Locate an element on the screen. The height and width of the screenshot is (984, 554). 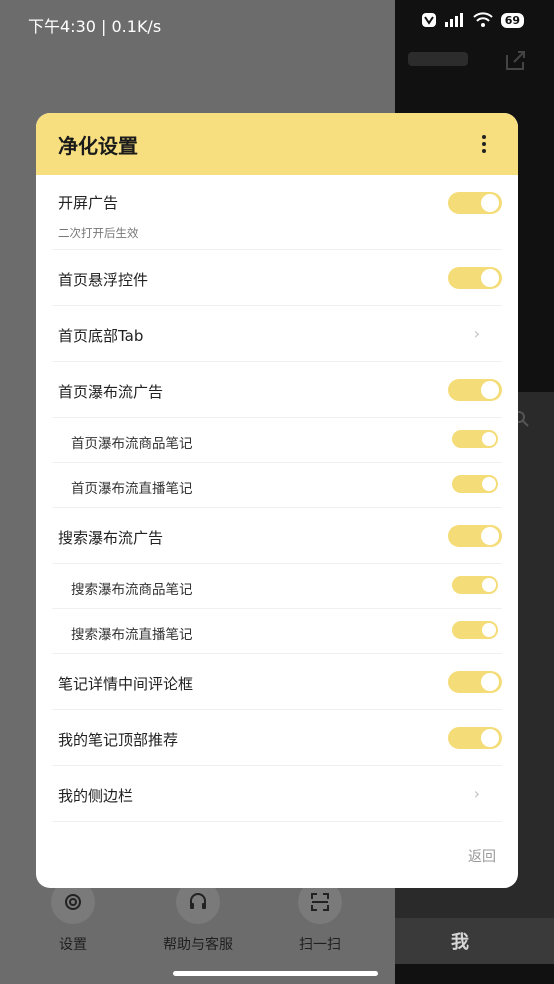
setting-label: 首页底部Tab is located at coordinates (101, 336).